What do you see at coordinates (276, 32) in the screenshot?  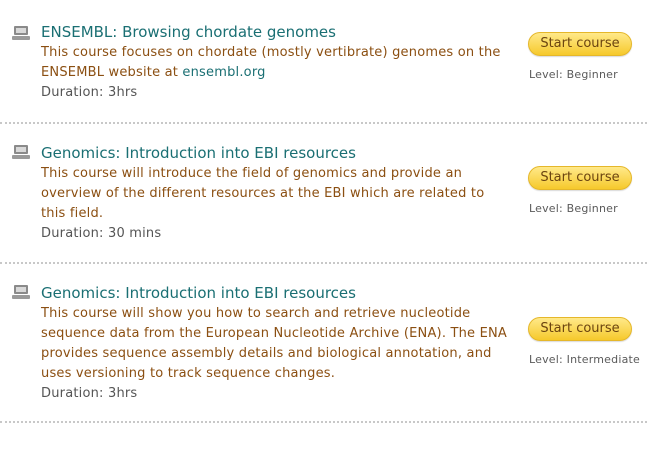 I see `course-title-link: ENSEMBL: Browsing chordate genomes` at bounding box center [276, 32].